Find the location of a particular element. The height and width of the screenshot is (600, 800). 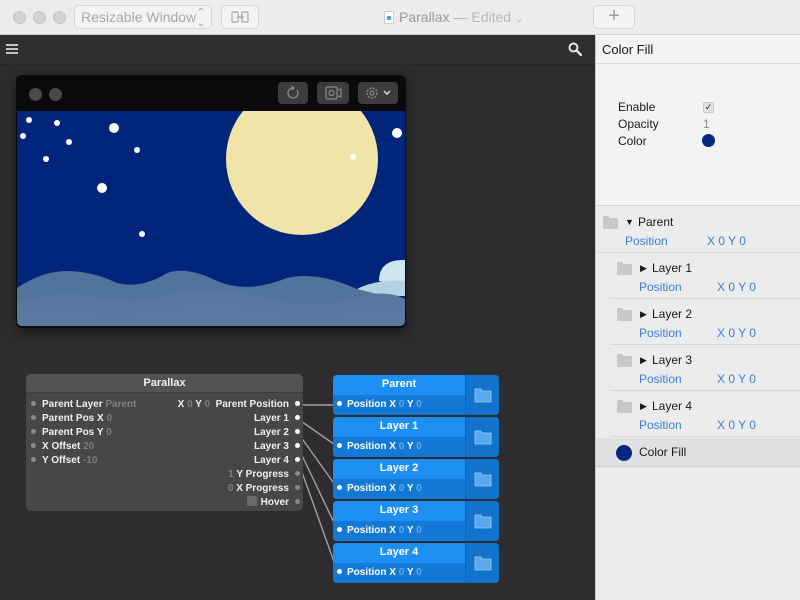

preview-settings-button is located at coordinates (378, 93).